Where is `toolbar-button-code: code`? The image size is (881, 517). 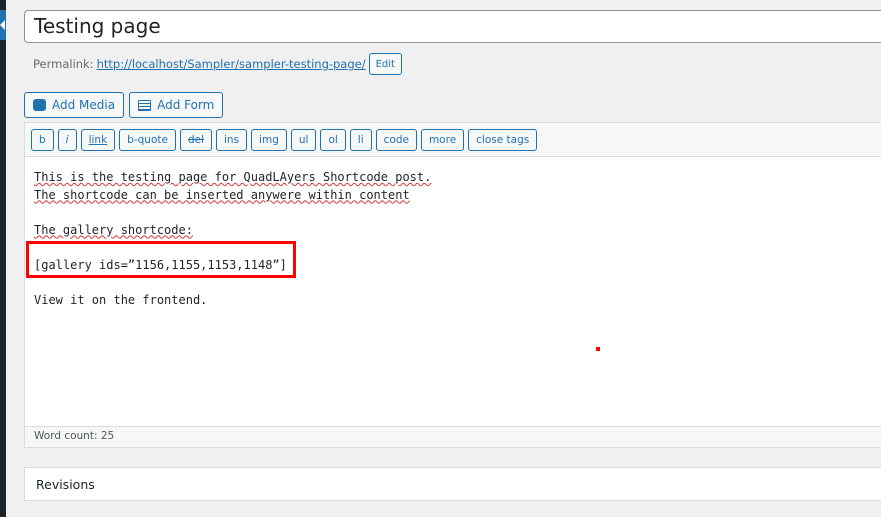 toolbar-button-code: code is located at coordinates (396, 140).